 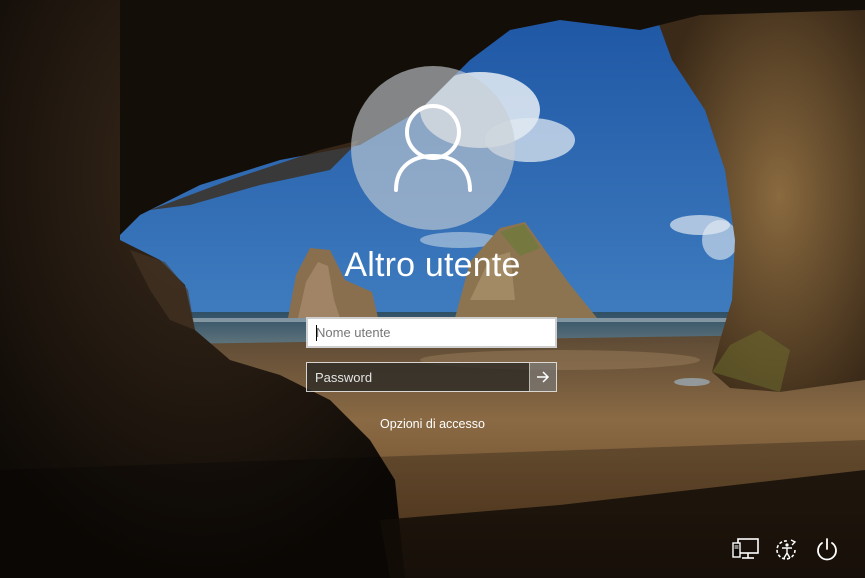 What do you see at coordinates (432, 265) in the screenshot?
I see `user-display-name: Altro utente` at bounding box center [432, 265].